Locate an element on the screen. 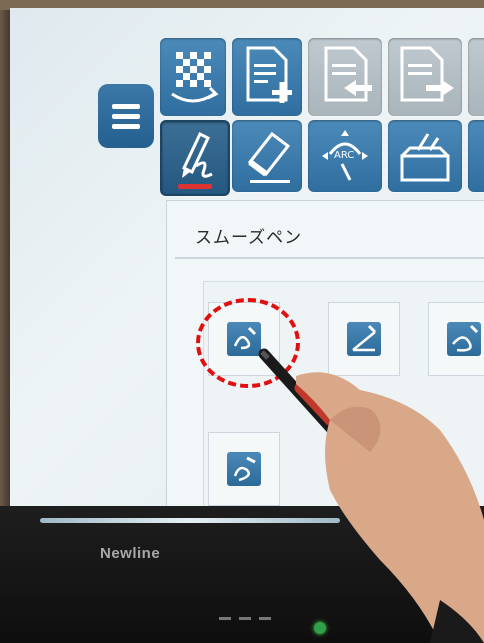  previous-page-button is located at coordinates (345, 77).